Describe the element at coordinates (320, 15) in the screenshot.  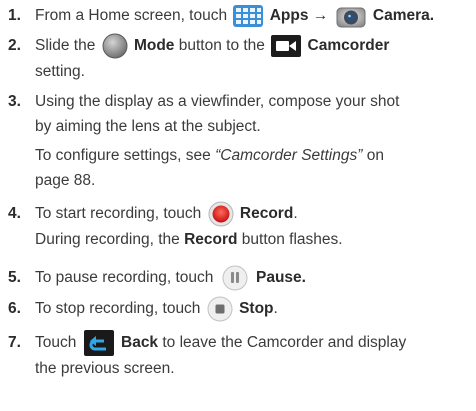
I see `arrow-symbol: →` at that location.